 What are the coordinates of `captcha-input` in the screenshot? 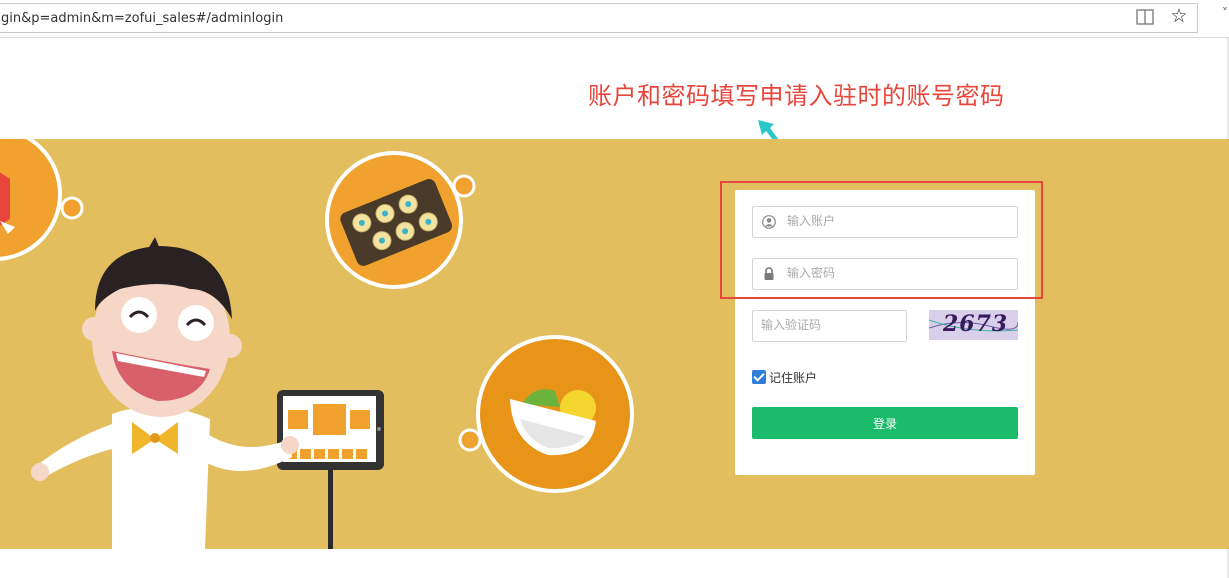 It's located at (831, 325).